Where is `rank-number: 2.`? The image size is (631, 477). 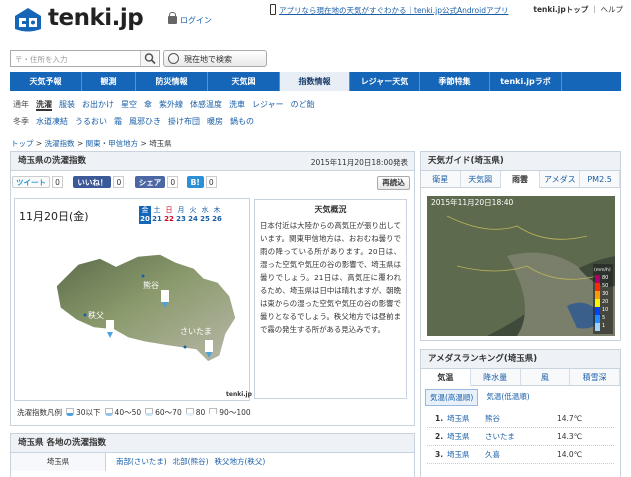 rank-number: 2. is located at coordinates (439, 436).